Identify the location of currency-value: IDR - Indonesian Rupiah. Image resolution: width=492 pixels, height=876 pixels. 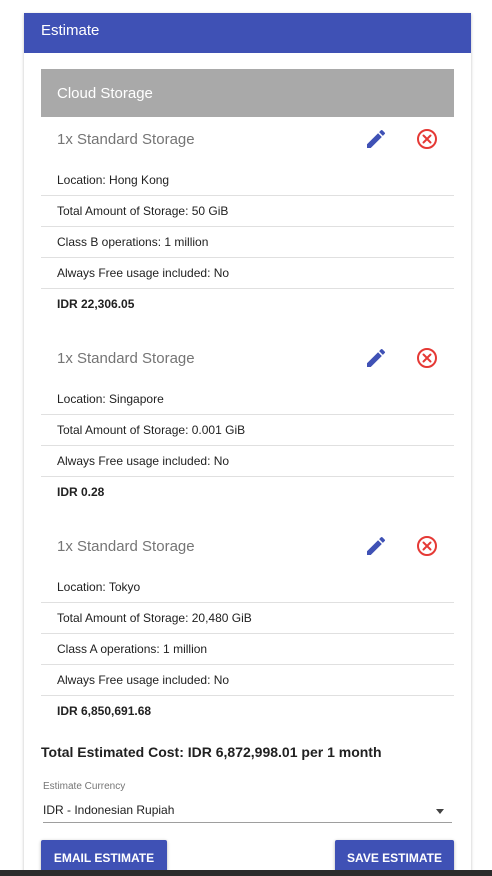
(109, 810).